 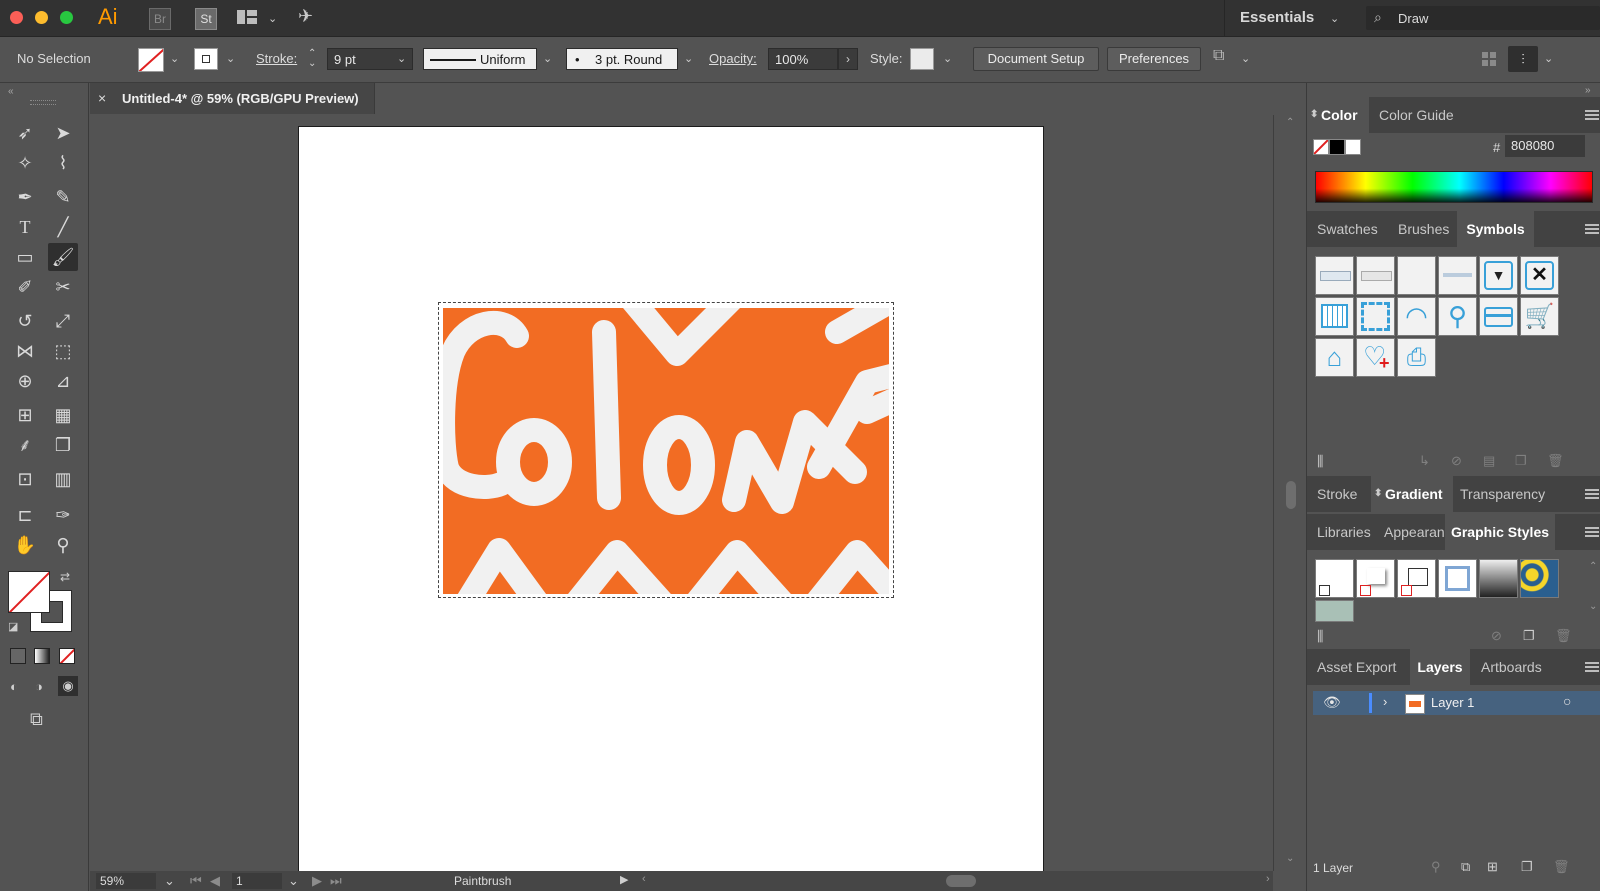 What do you see at coordinates (1489, 59) in the screenshot?
I see `panel-grid-icon` at bounding box center [1489, 59].